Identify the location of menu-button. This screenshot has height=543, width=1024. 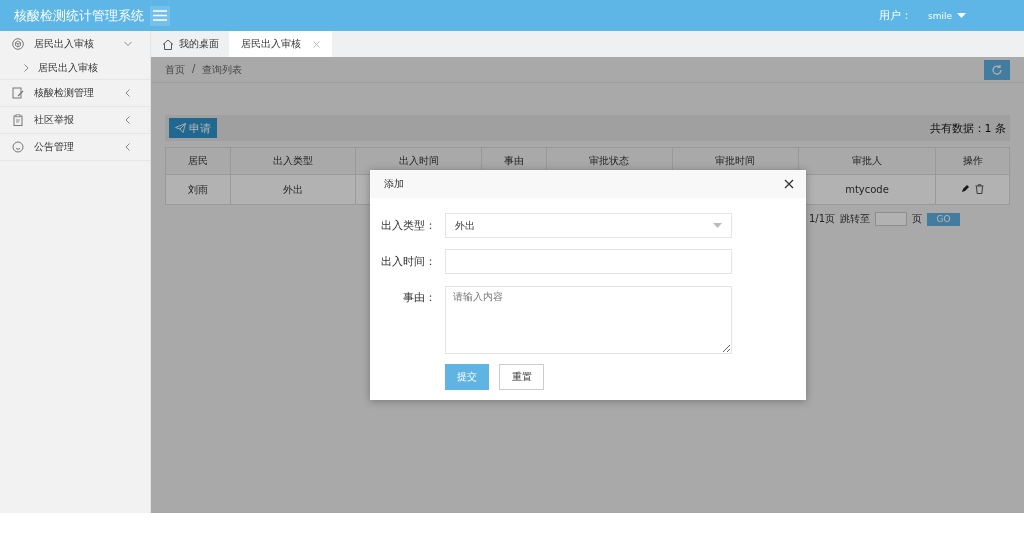
(160, 15).